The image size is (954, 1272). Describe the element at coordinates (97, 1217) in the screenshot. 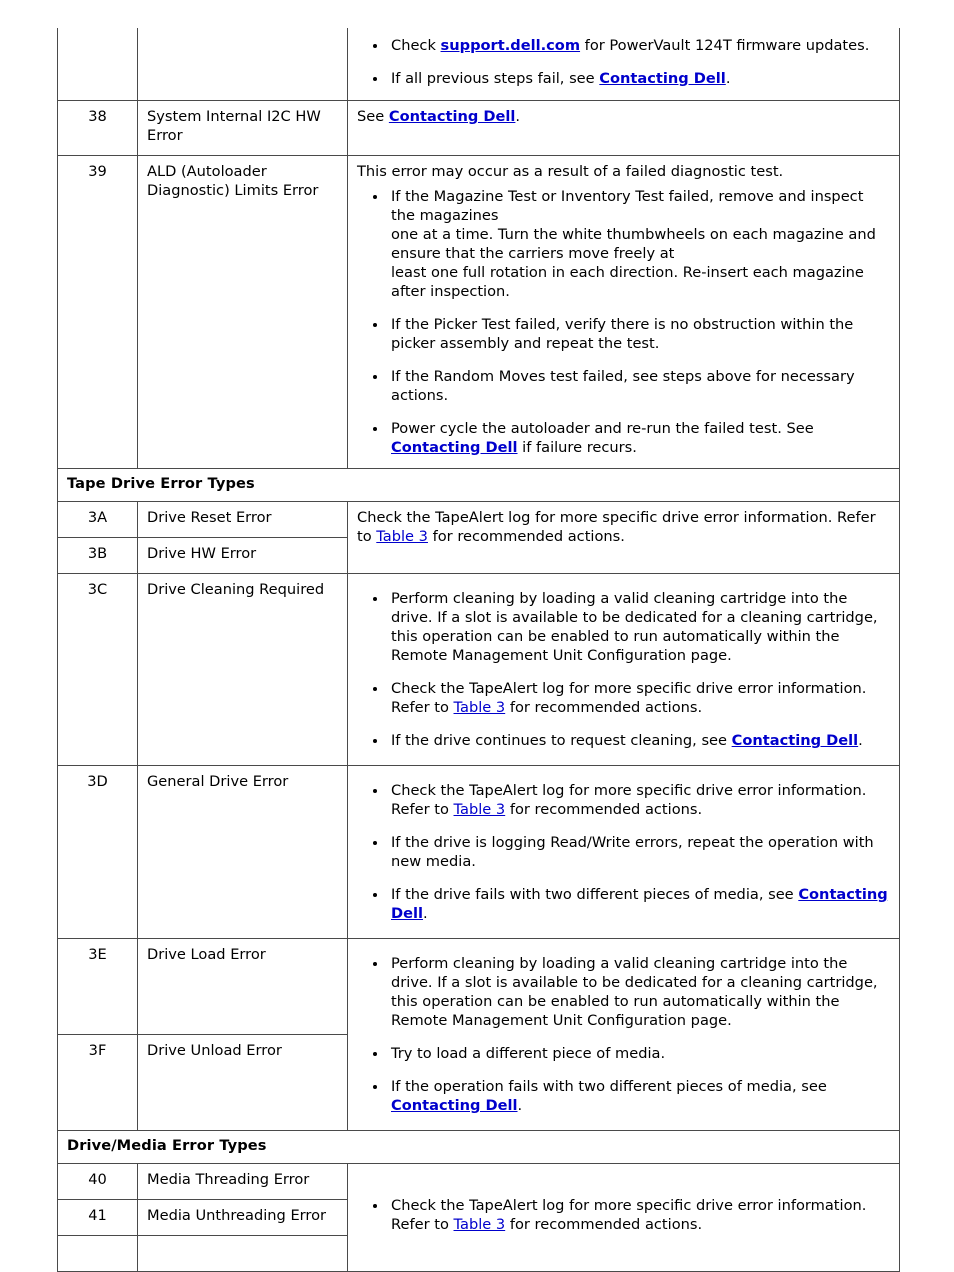

I see `cell-code-41: 41` at that location.